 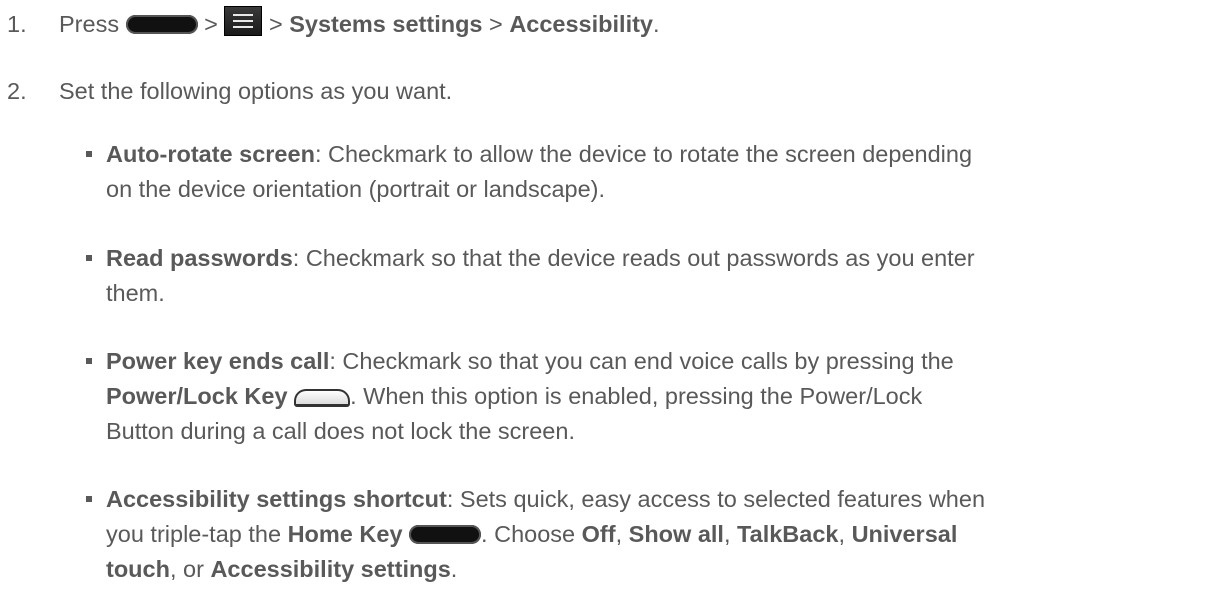 I want to click on option-text: them., so click(x=135, y=293).